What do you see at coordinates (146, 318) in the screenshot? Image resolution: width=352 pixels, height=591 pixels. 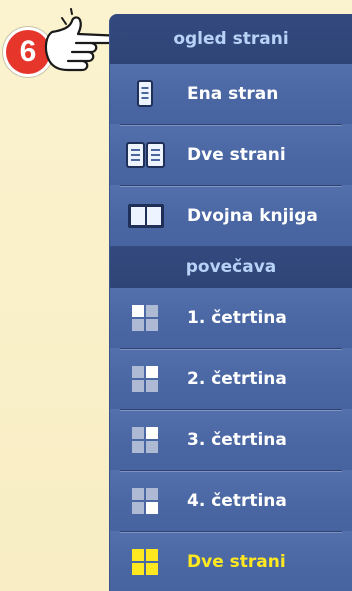 I see `quarter-1-icon` at bounding box center [146, 318].